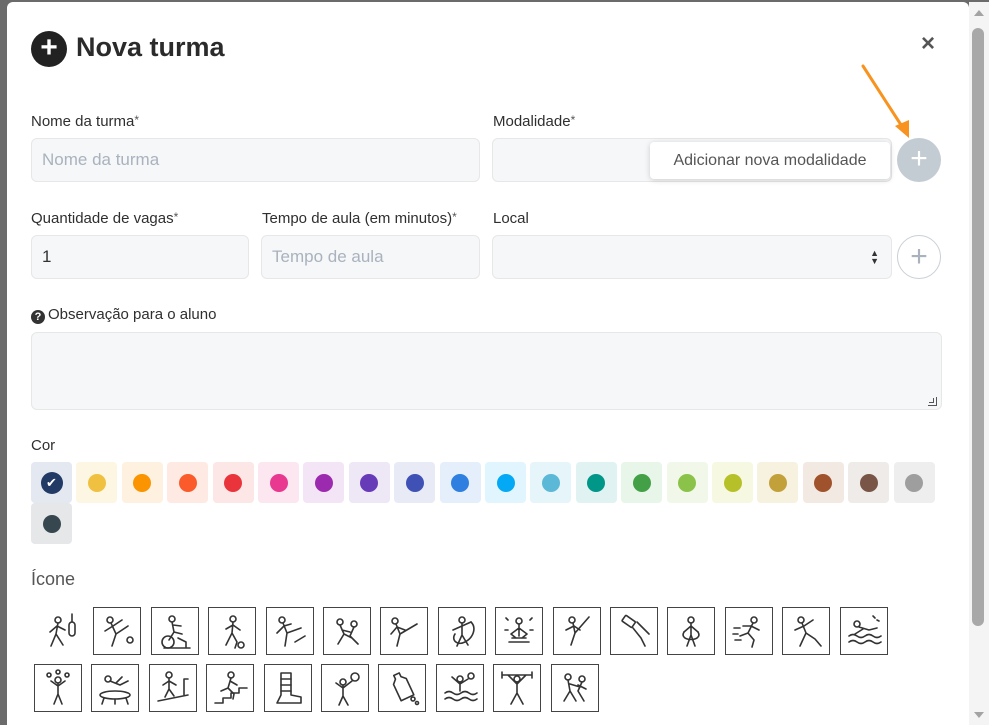 Image resolution: width=989 pixels, height=725 pixels. What do you see at coordinates (634, 631) in the screenshot?
I see `painting-roller-icon` at bounding box center [634, 631].